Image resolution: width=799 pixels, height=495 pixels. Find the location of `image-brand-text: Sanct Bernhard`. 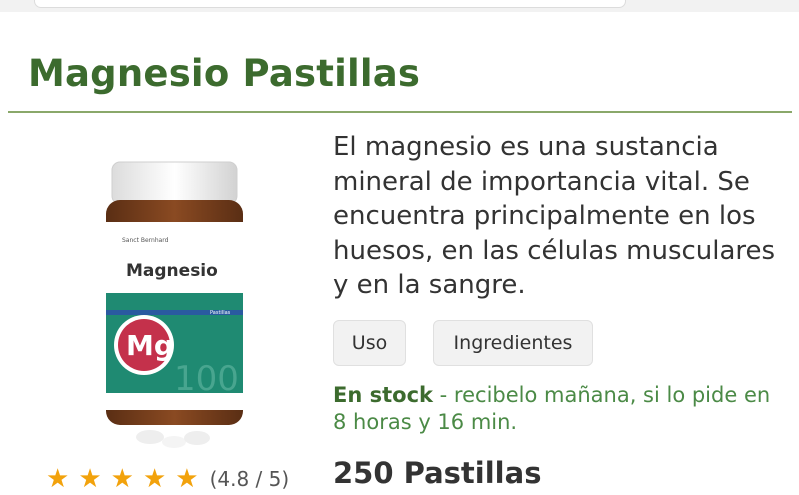

image-brand-text: Sanct Bernhard is located at coordinates (145, 240).